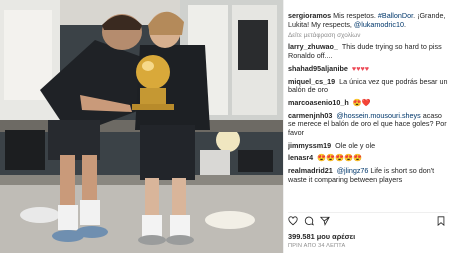  Describe the element at coordinates (318, 102) in the screenshot. I see `comment-username: marcoasenio10_h` at that location.